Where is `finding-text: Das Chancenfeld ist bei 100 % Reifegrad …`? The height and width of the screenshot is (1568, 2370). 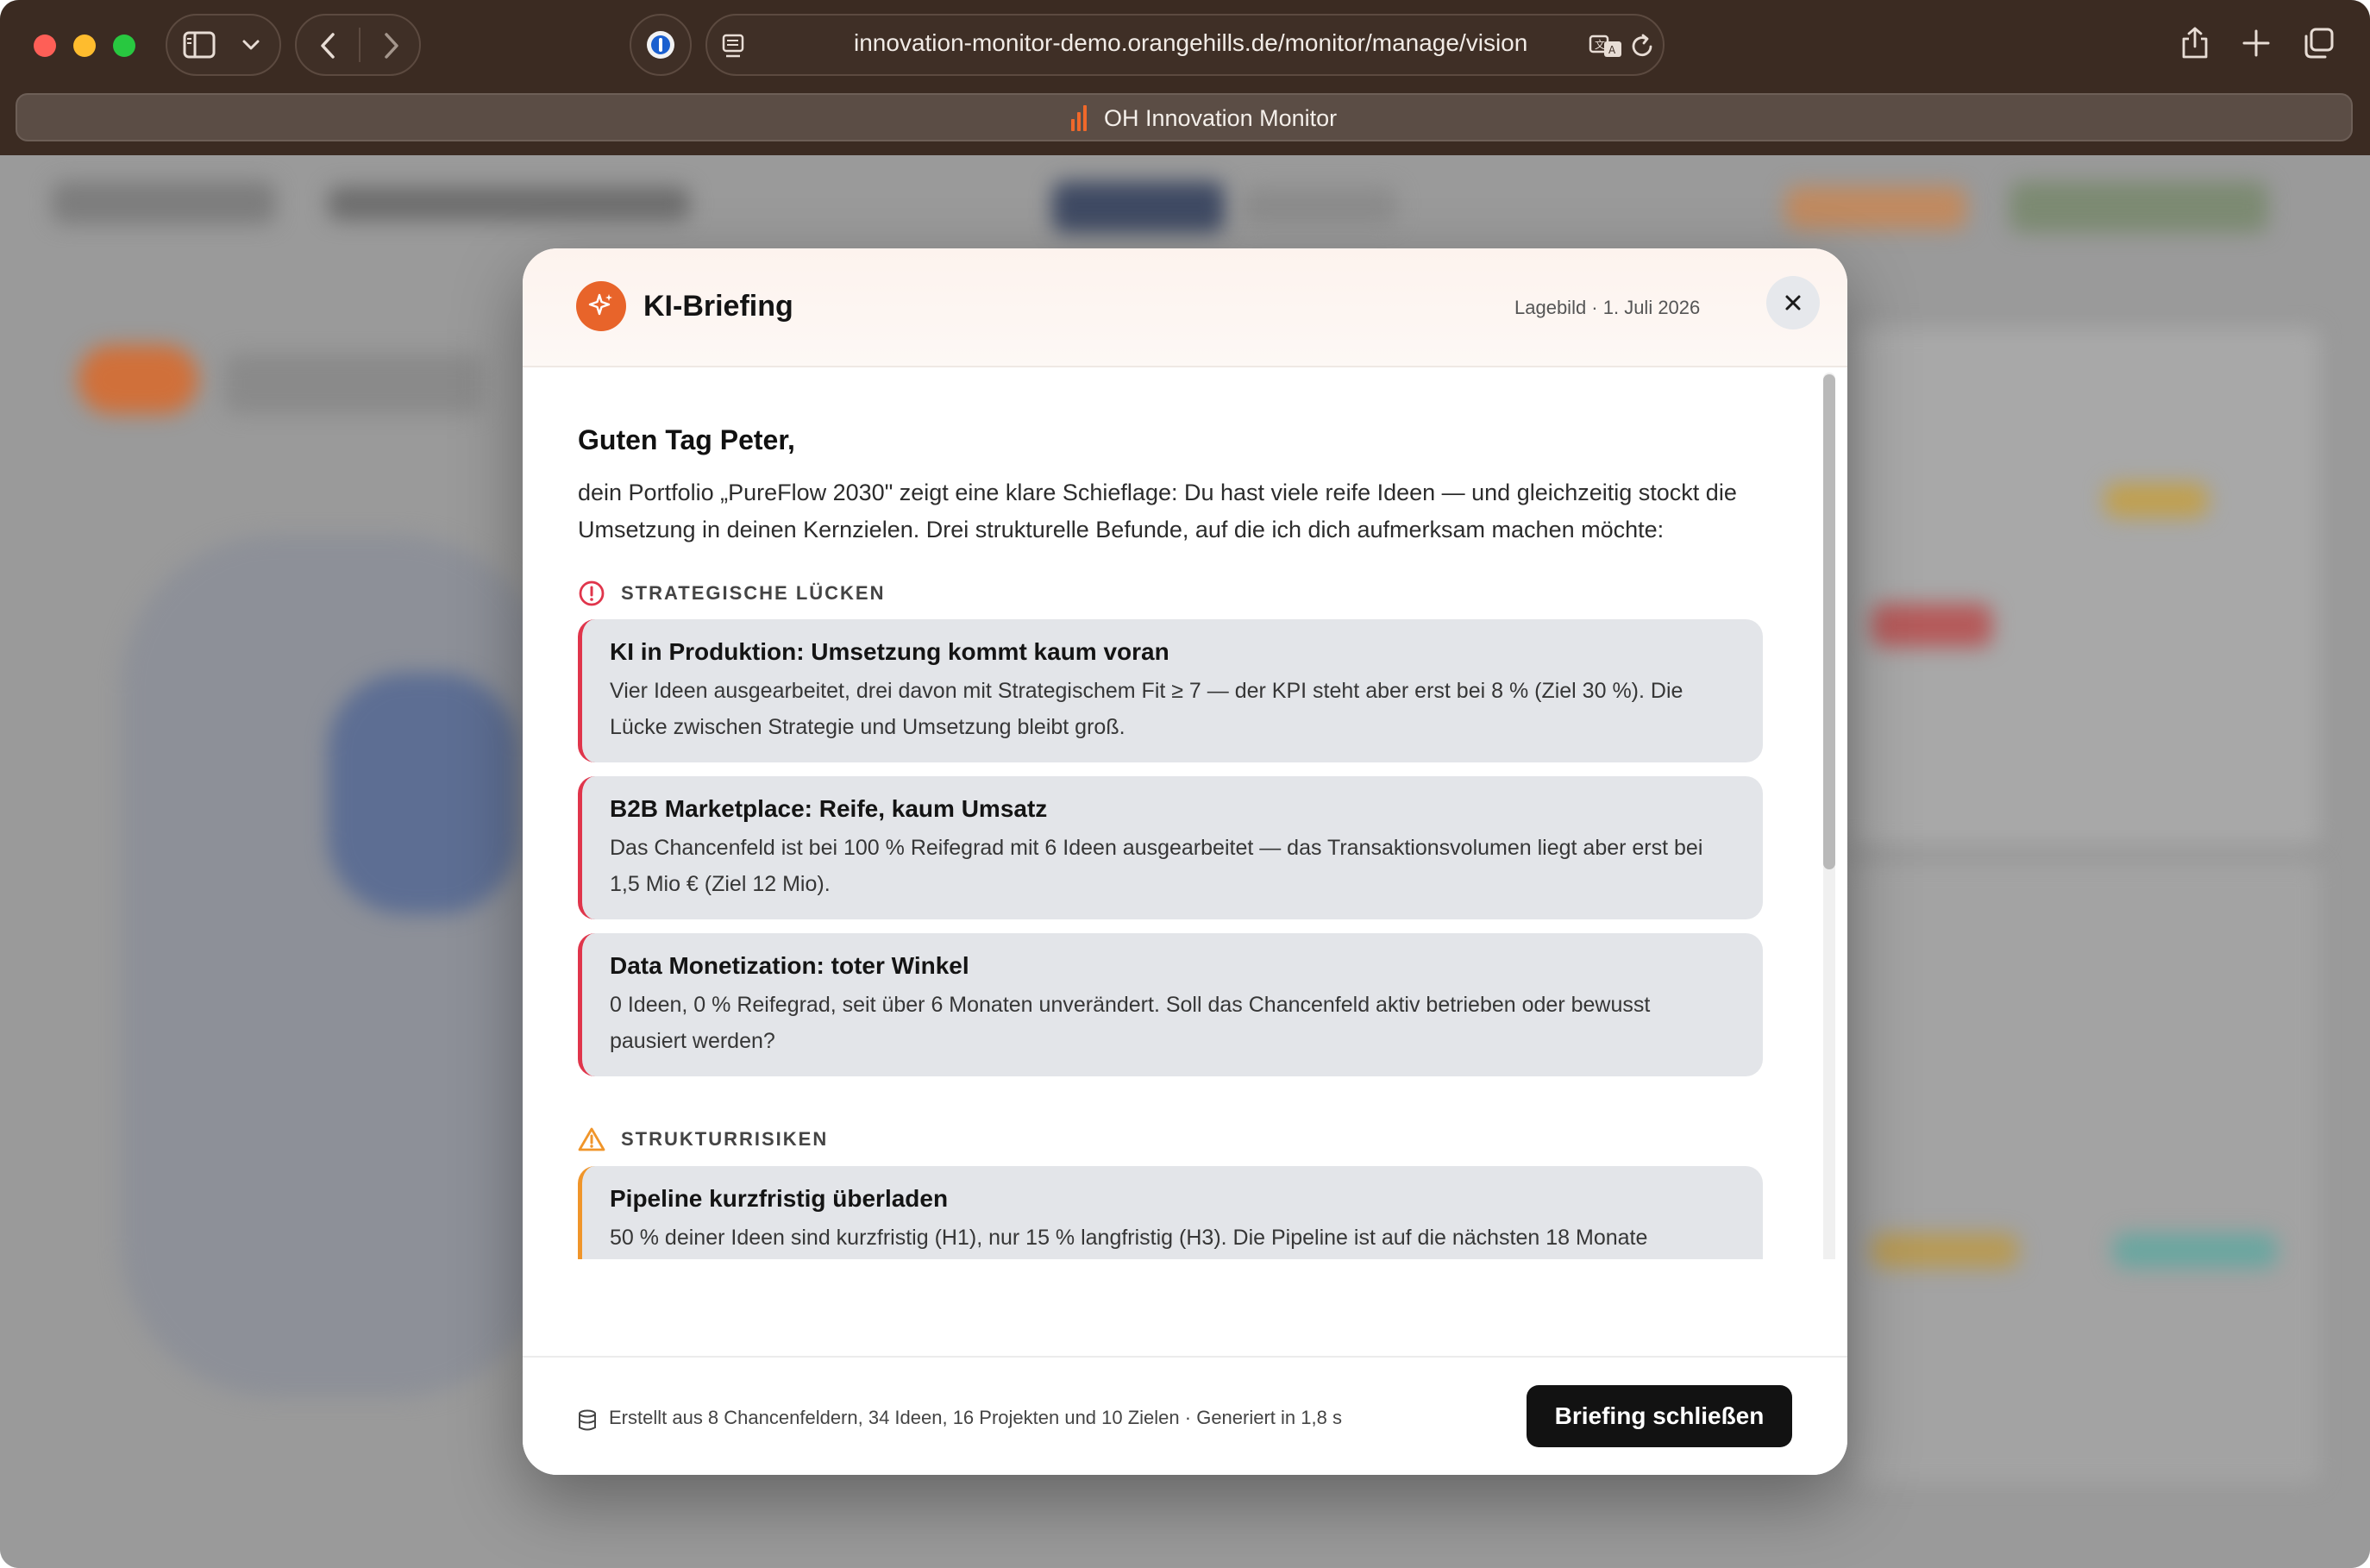
finding-text: Das Chancenfeld ist bei 100 % Reifegrad … is located at coordinates (1156, 866).